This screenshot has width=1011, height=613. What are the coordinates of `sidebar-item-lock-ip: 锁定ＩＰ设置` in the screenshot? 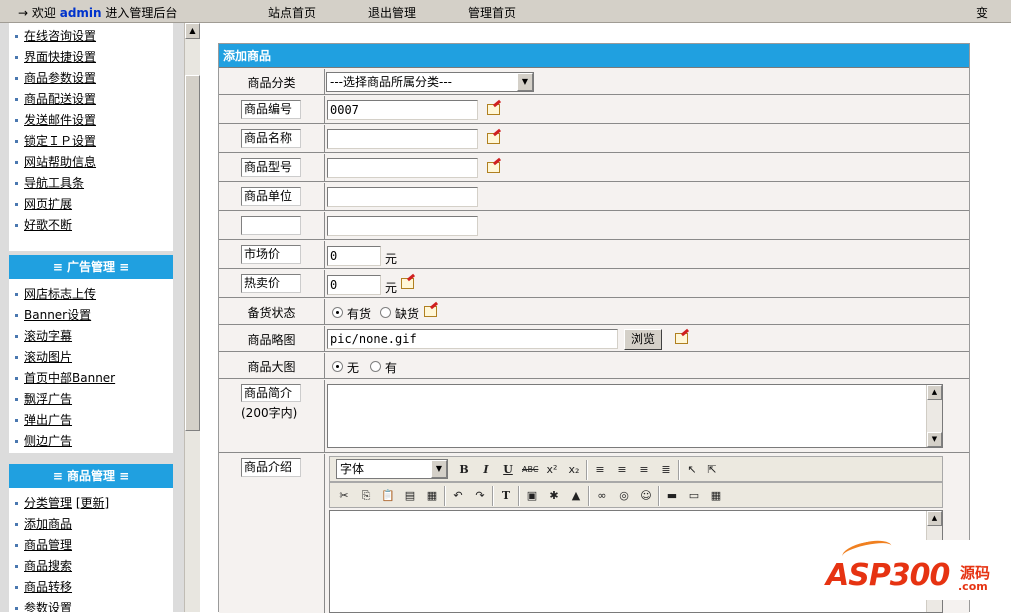 It's located at (91, 141).